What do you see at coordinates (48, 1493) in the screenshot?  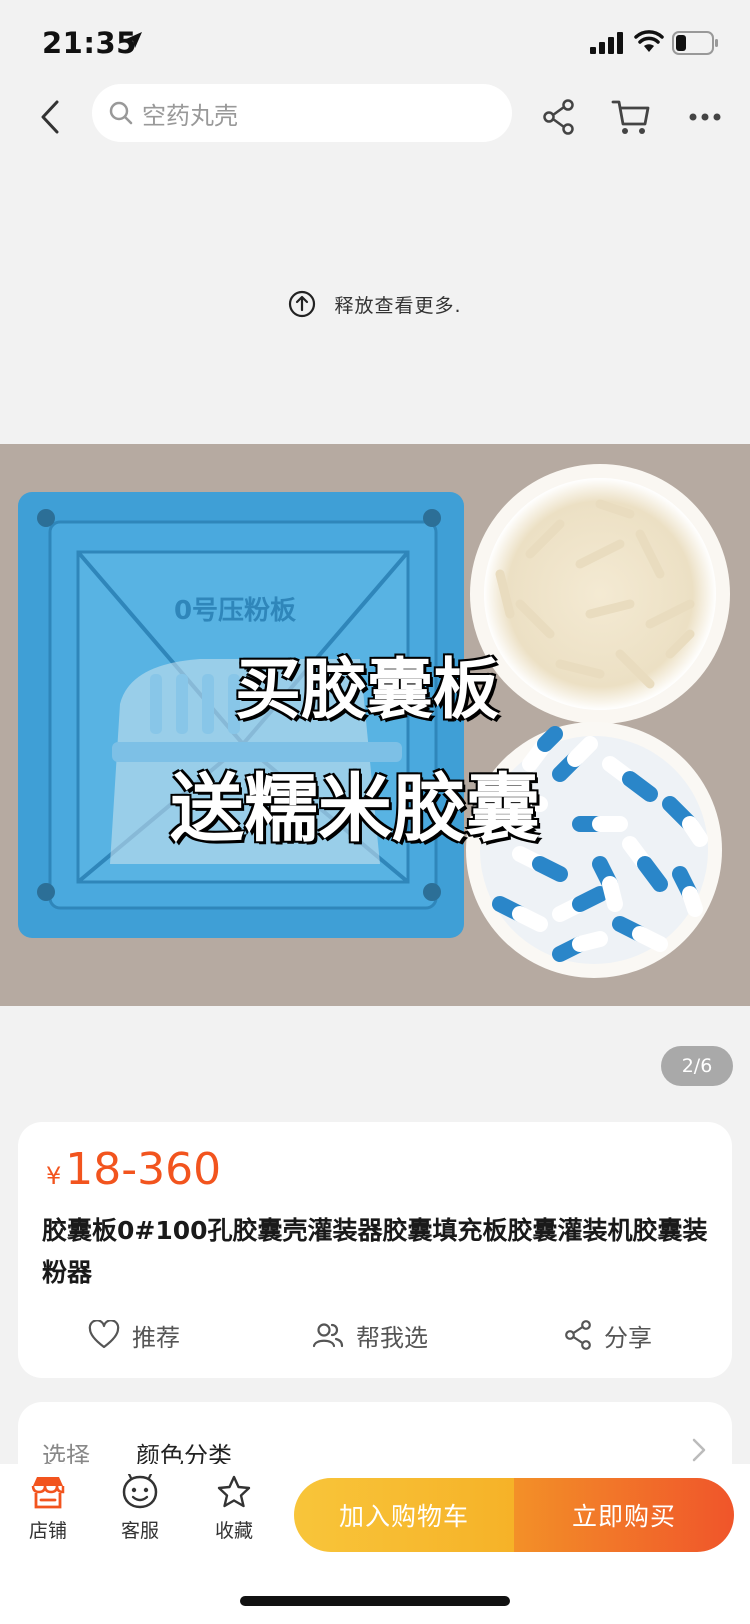 I see `store-icon` at bounding box center [48, 1493].